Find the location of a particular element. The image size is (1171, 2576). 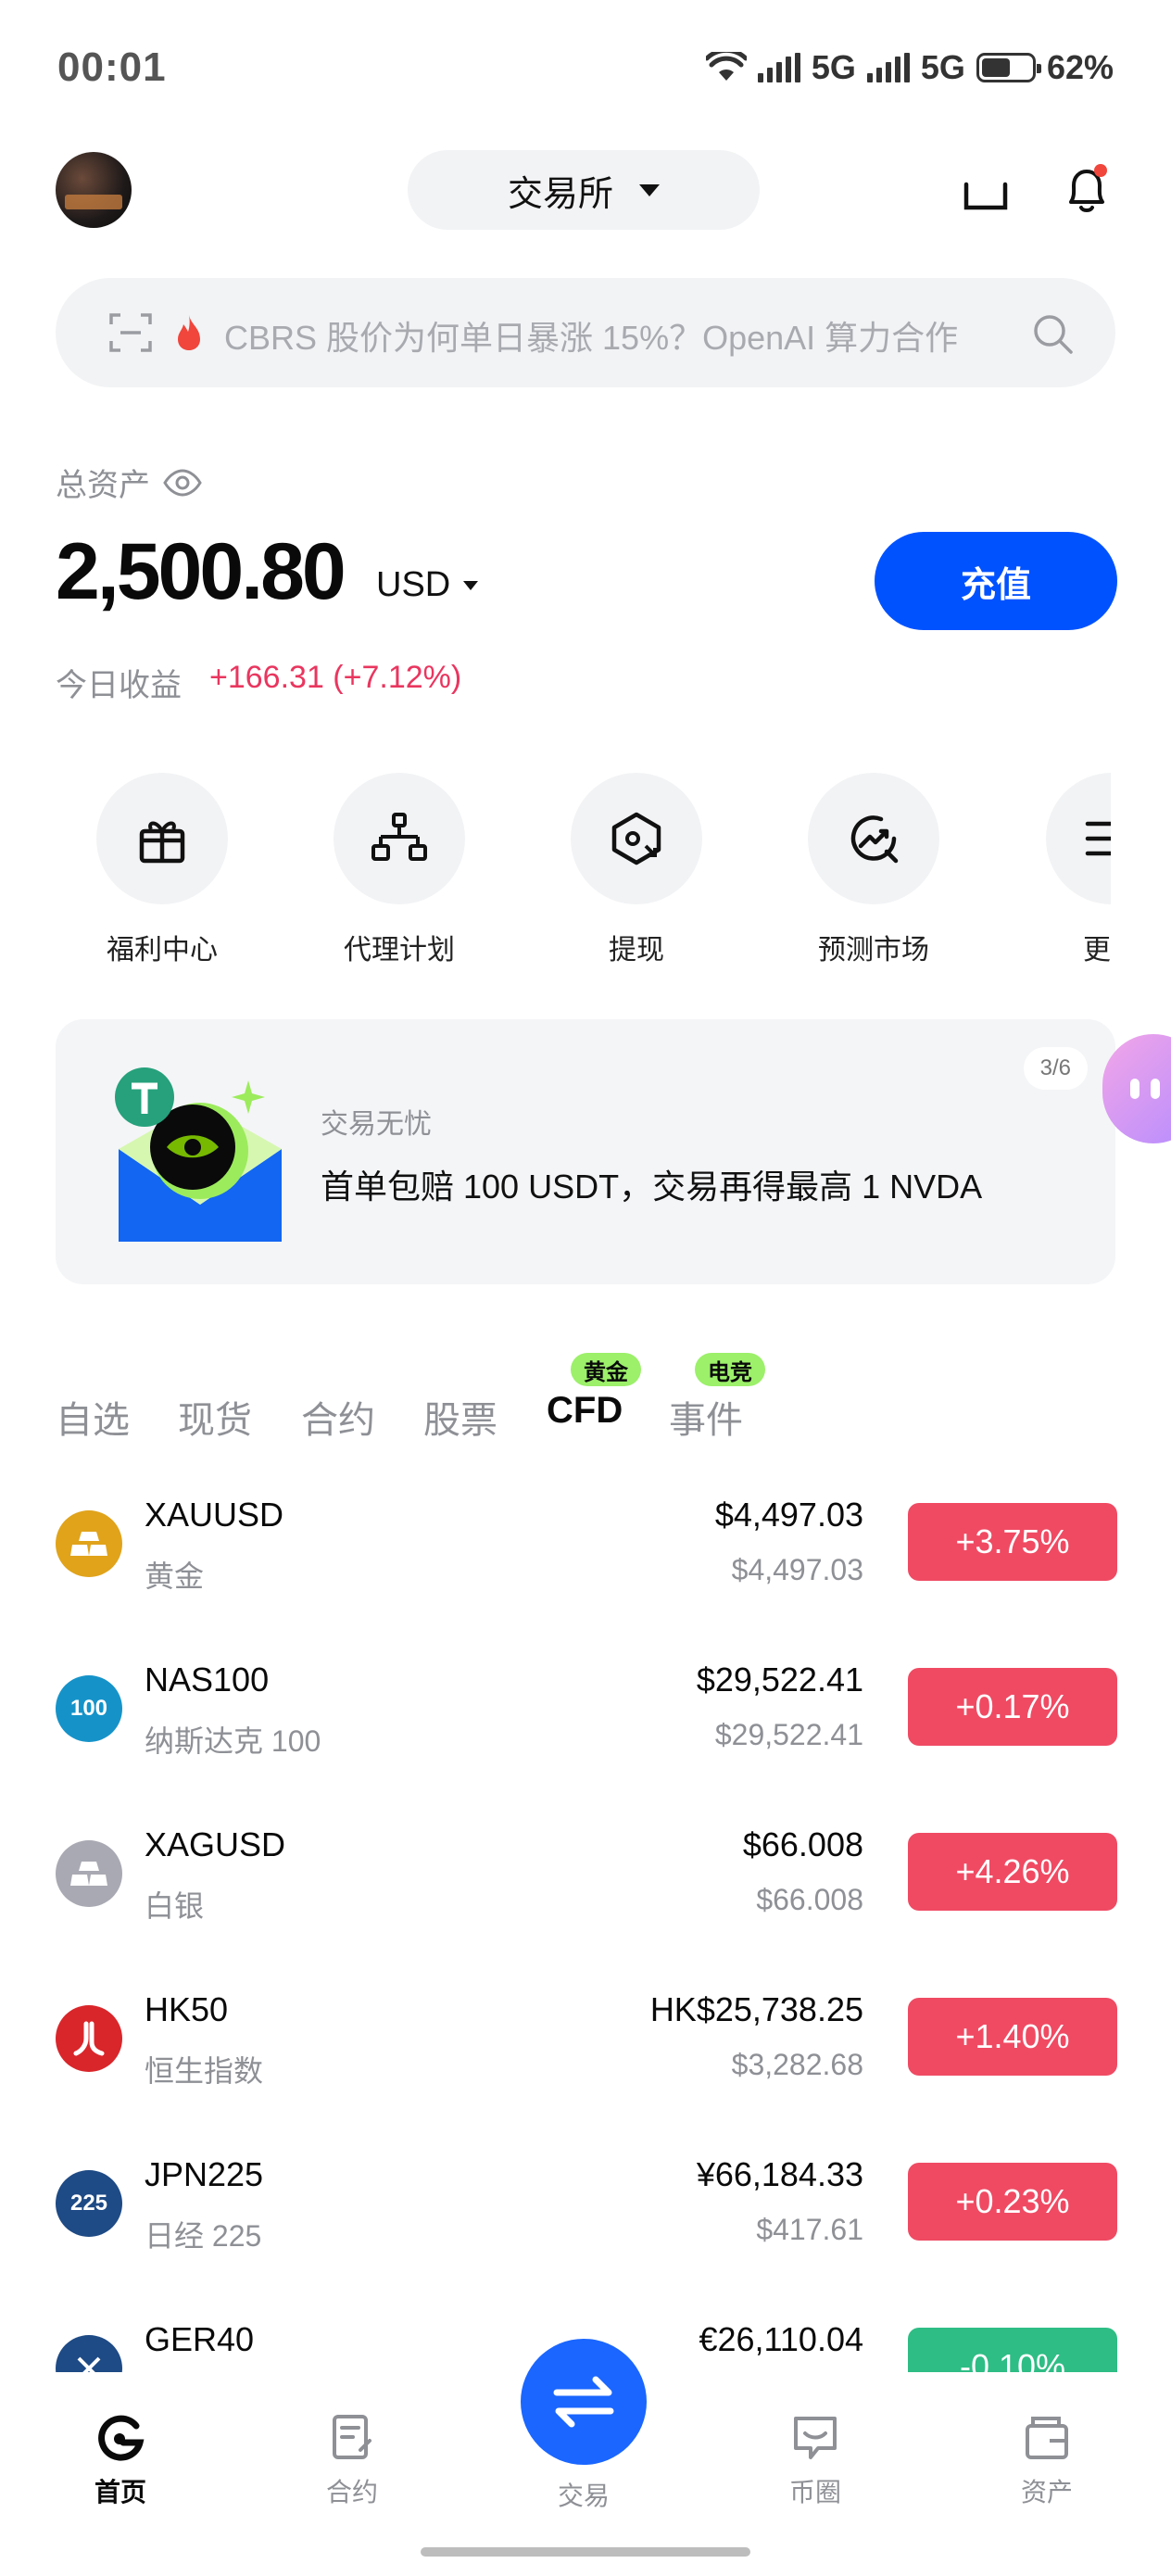

trade-button is located at coordinates (584, 2402).